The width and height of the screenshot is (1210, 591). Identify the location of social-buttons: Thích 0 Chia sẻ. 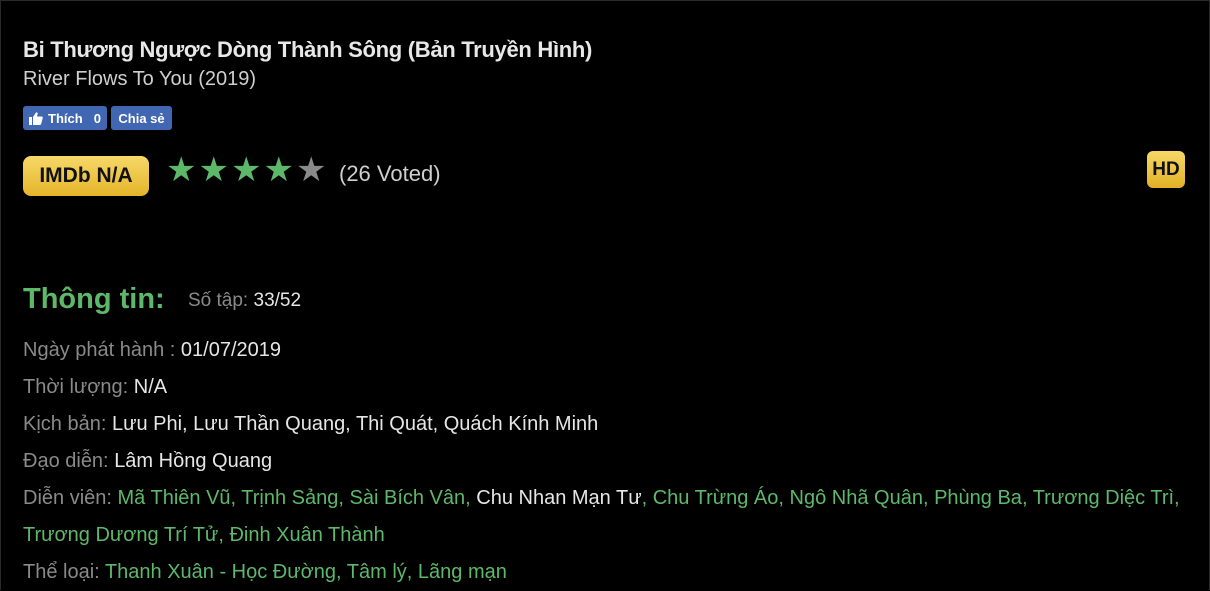
(97, 118).